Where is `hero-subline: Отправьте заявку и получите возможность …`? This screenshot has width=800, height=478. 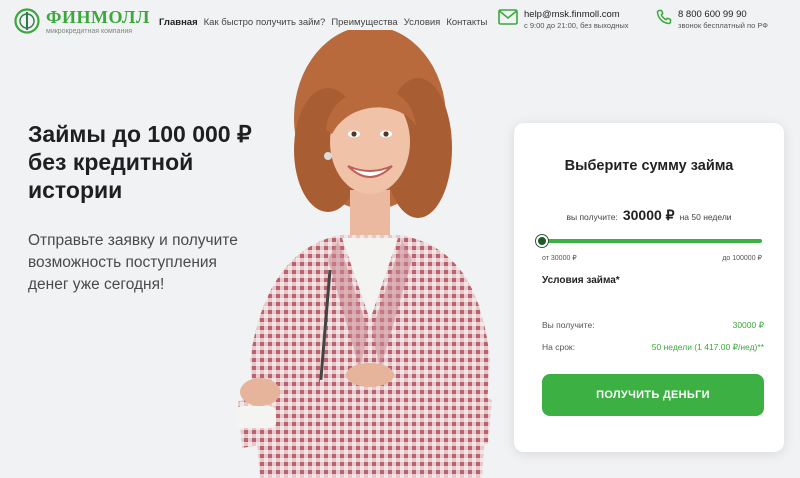
hero-subline: Отправьте заявку и получите возможность … is located at coordinates (148, 263).